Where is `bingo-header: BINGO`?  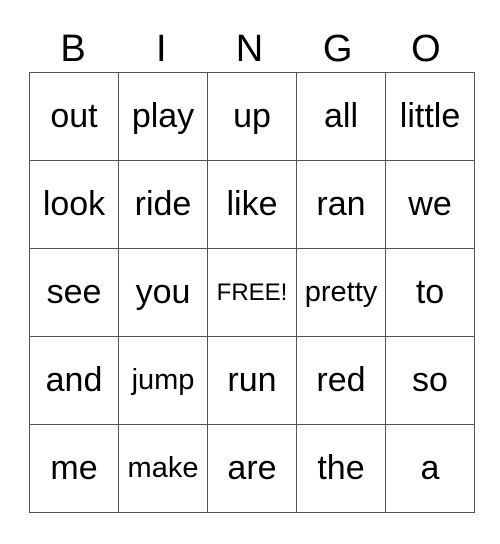
bingo-header: BINGO is located at coordinates (249, 49).